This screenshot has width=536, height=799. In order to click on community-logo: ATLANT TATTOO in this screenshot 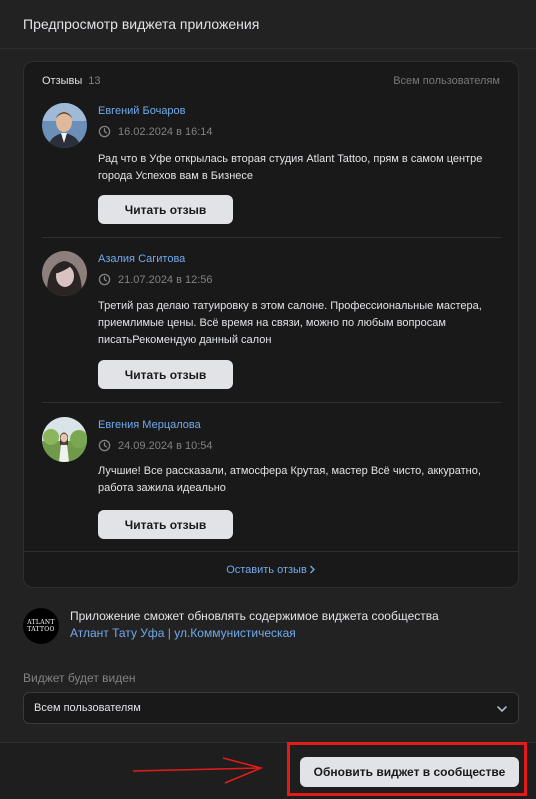, I will do `click(41, 626)`.